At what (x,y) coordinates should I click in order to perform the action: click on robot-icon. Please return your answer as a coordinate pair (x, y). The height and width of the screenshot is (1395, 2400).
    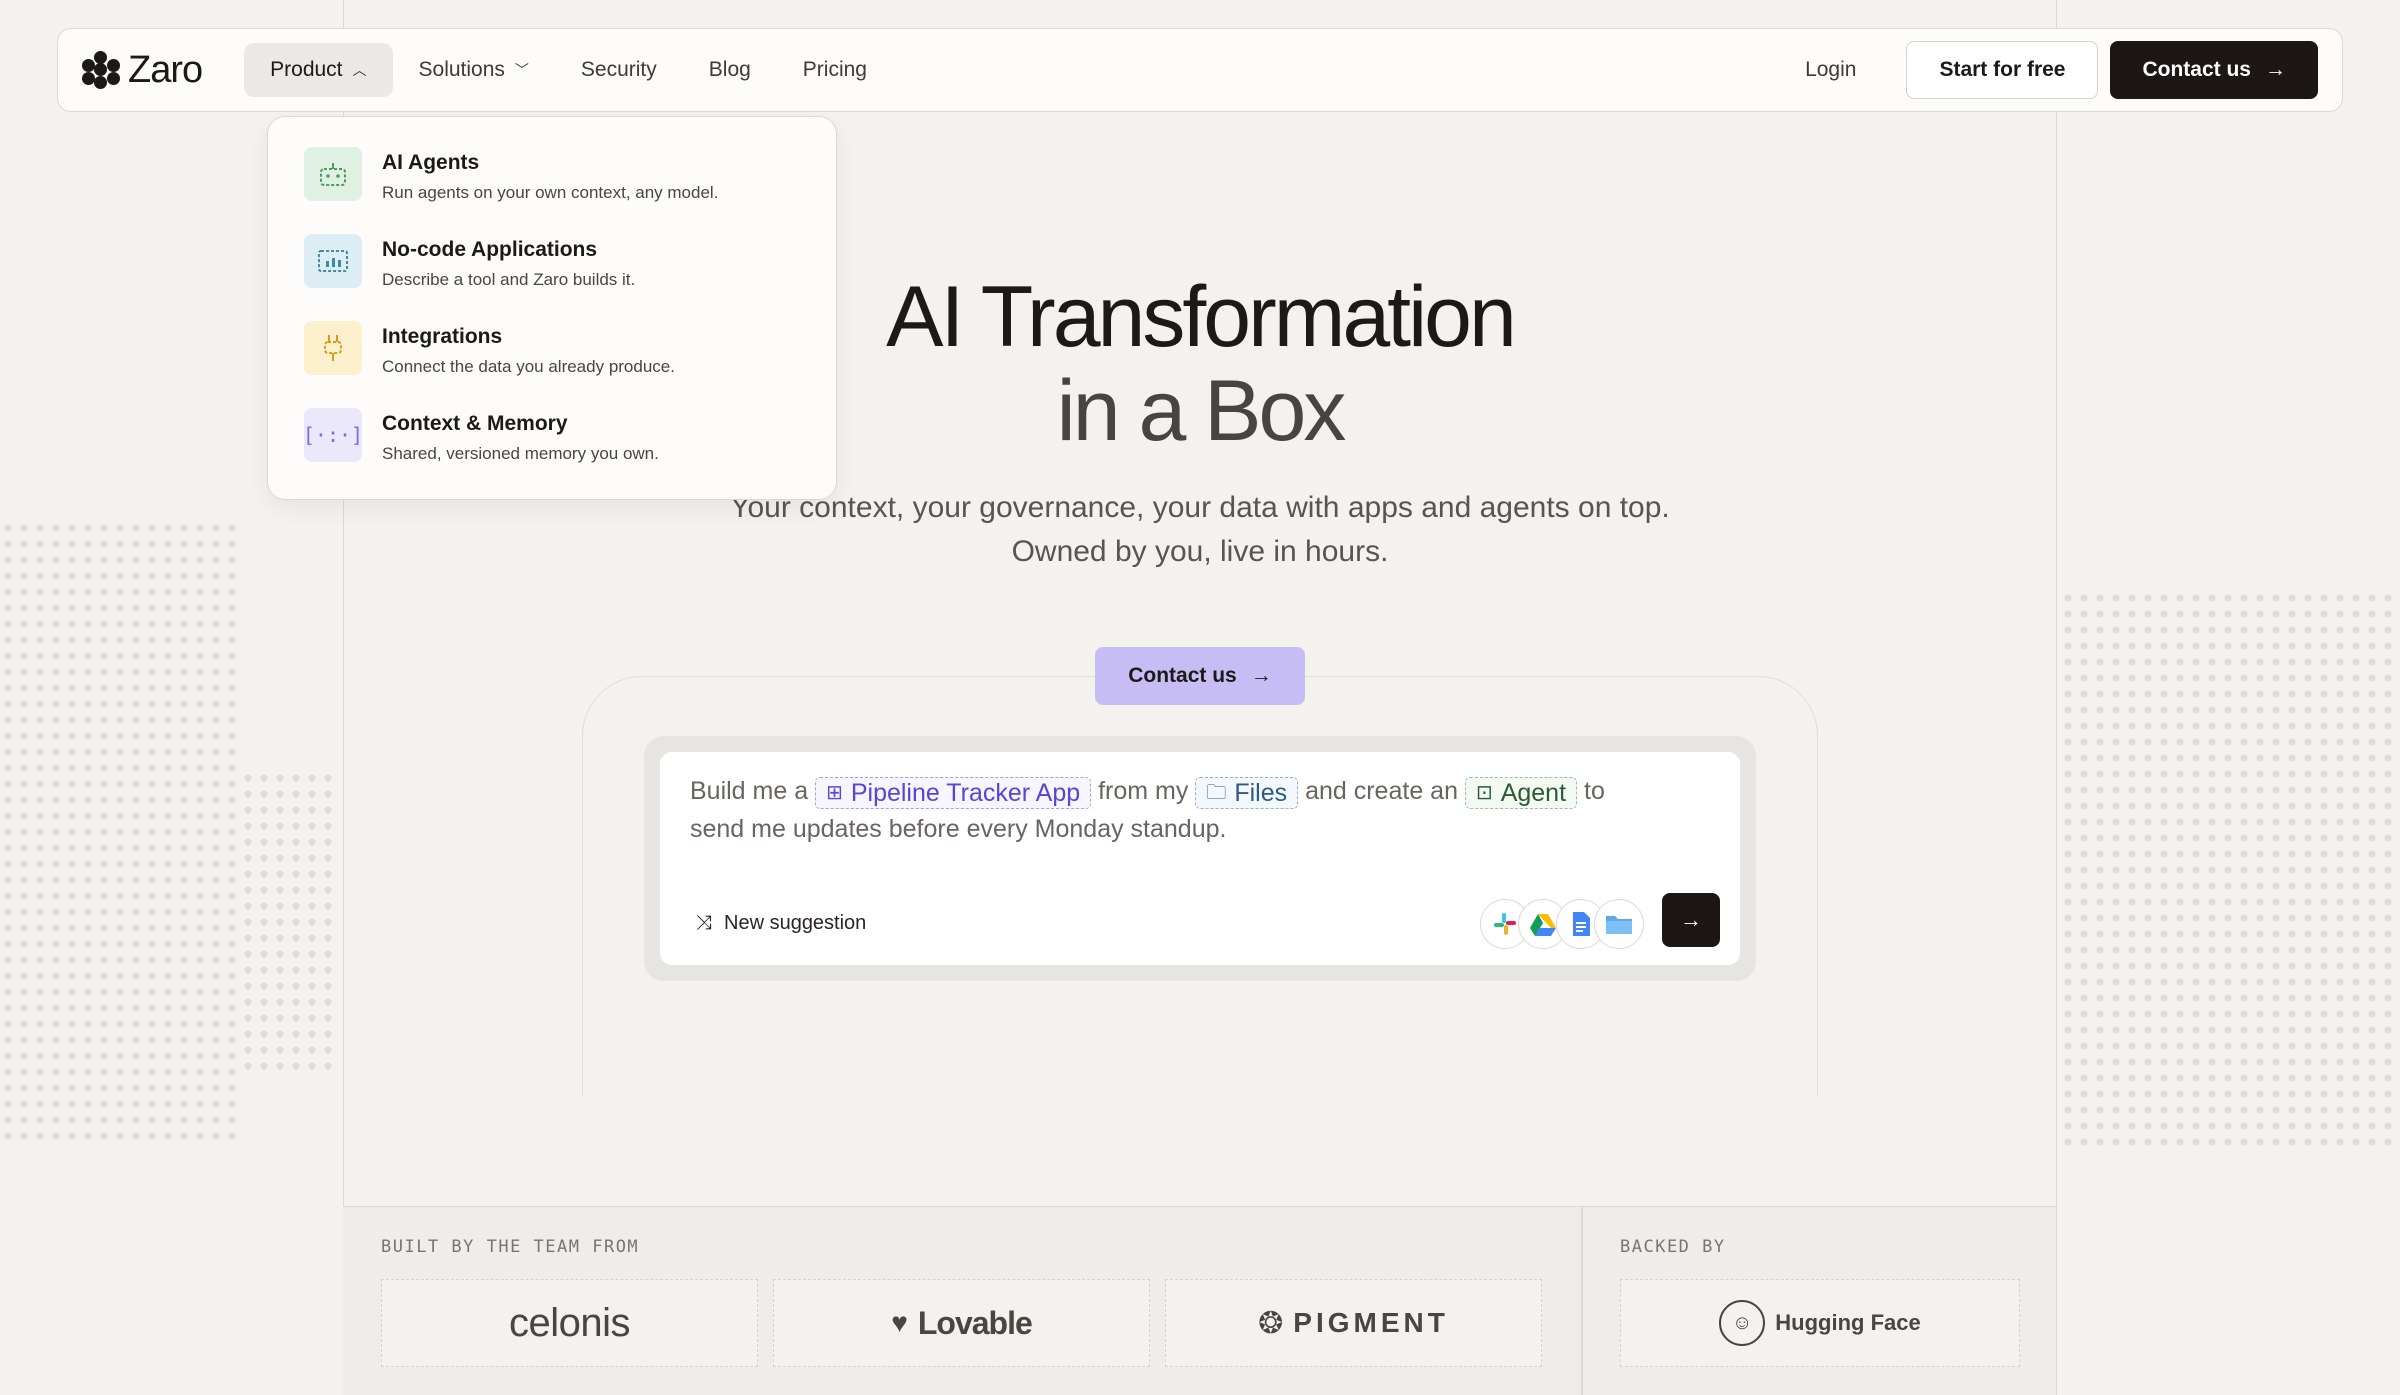
    Looking at the image, I should click on (333, 174).